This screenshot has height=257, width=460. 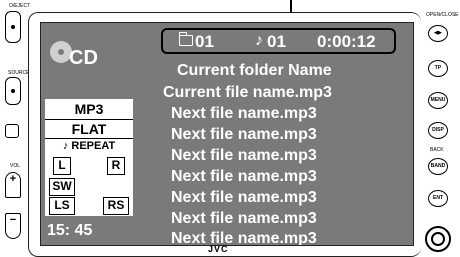 I want to click on eject-button, so click(x=13, y=27).